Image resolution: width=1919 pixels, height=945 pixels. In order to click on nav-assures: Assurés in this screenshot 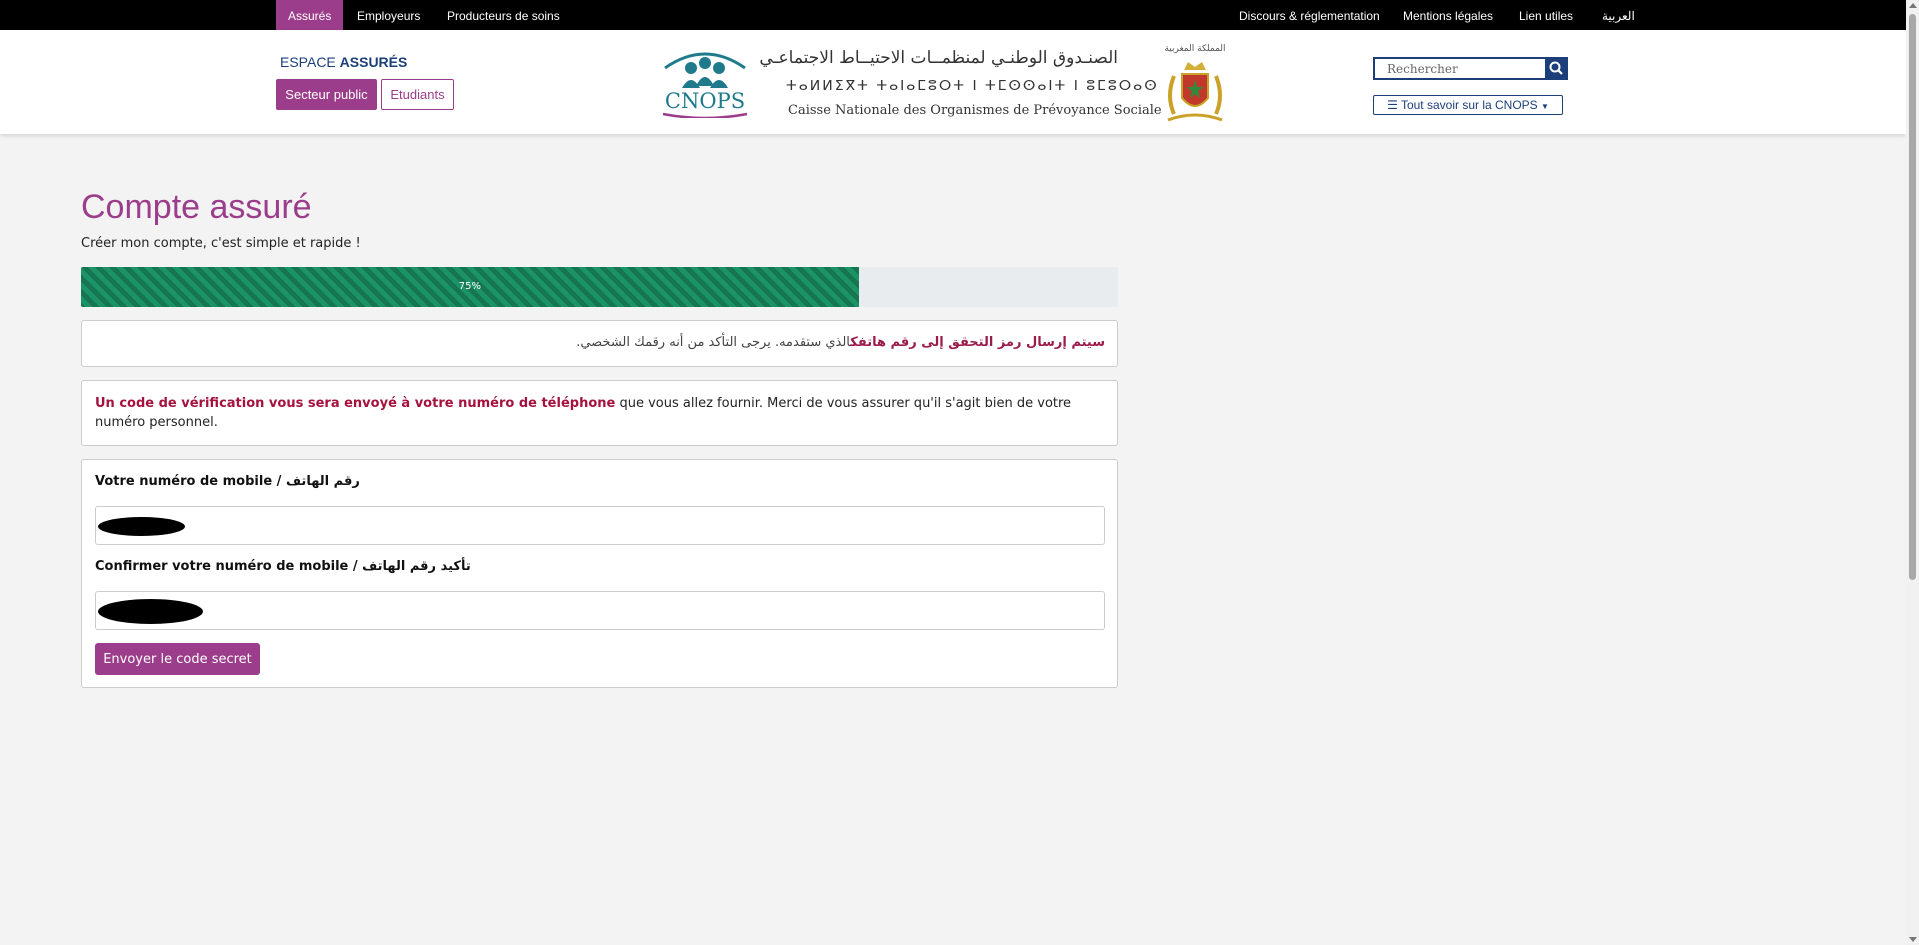, I will do `click(310, 18)`.